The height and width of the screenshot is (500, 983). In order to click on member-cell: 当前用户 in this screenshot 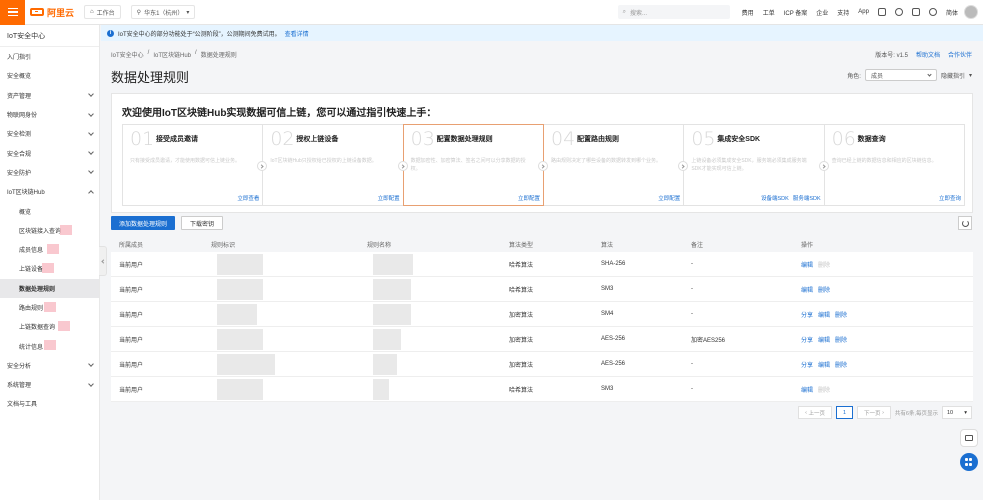, I will do `click(131, 340)`.